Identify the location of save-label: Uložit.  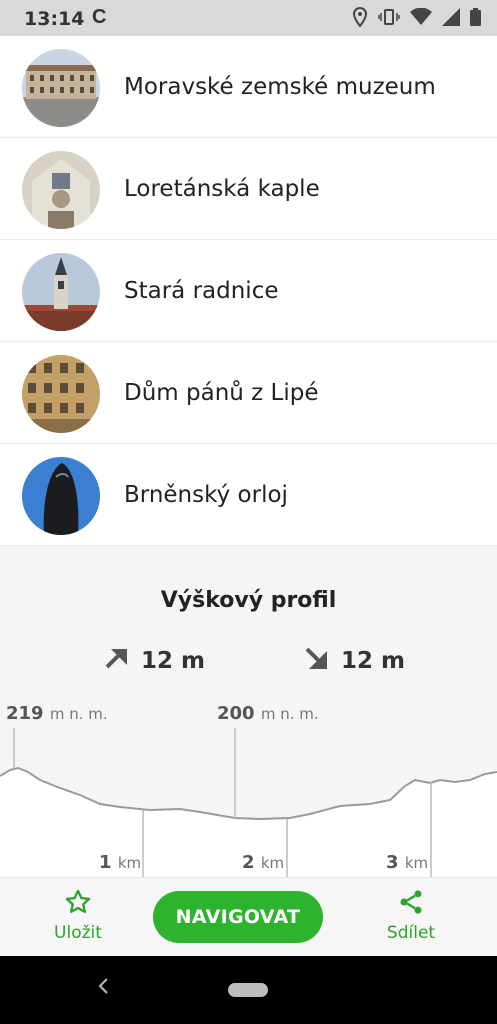
(78, 933).